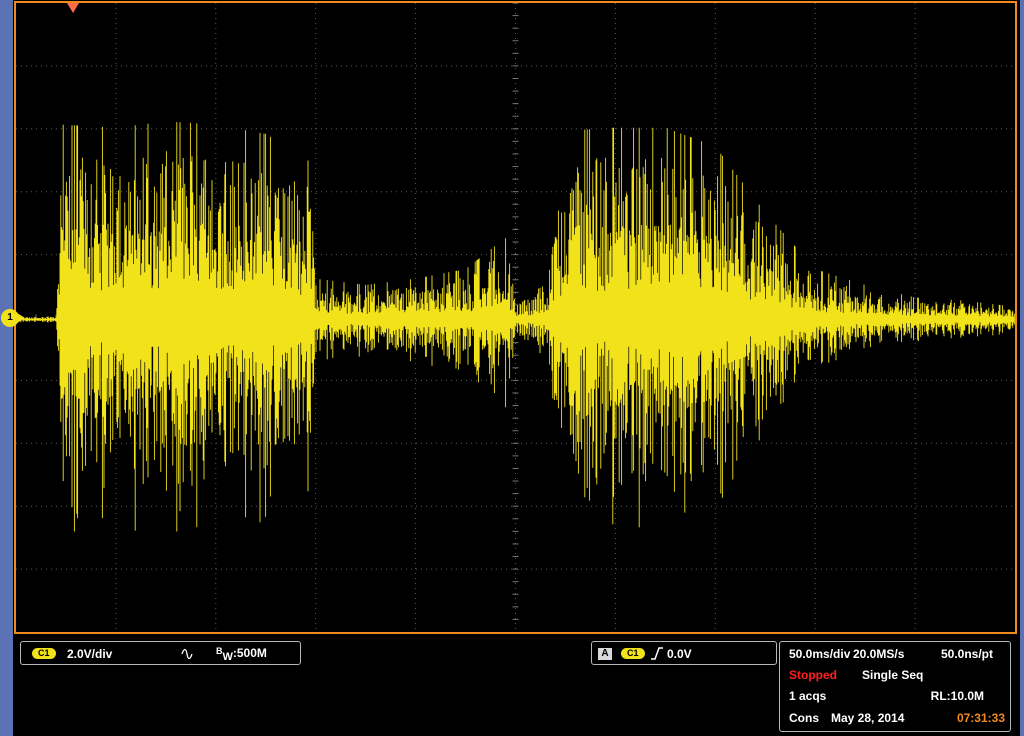  Describe the element at coordinates (90, 654) in the screenshot. I see `channel-1-scale: 2.0V/div` at that location.